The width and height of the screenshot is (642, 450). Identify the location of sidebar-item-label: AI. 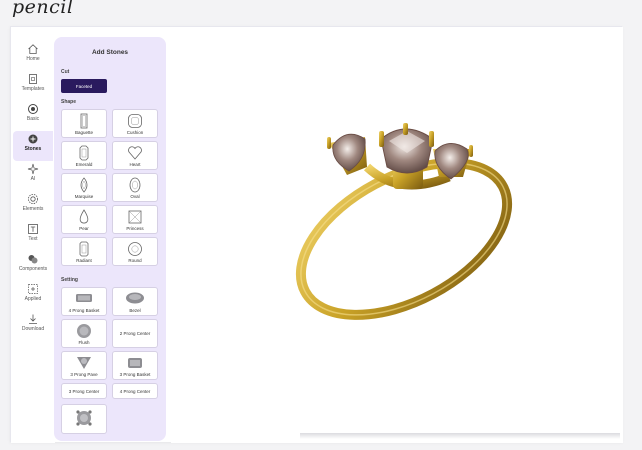
(33, 179).